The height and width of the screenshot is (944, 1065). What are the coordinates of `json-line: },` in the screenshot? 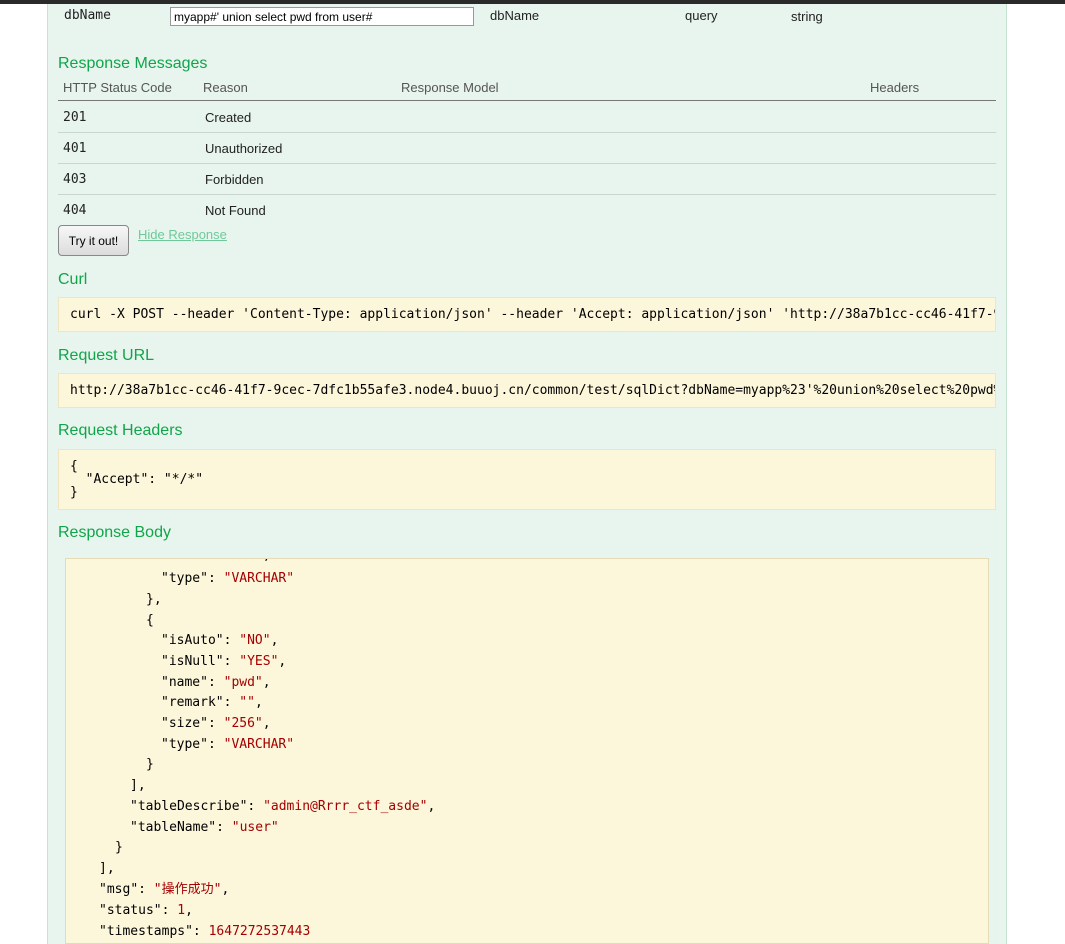 It's located at (154, 599).